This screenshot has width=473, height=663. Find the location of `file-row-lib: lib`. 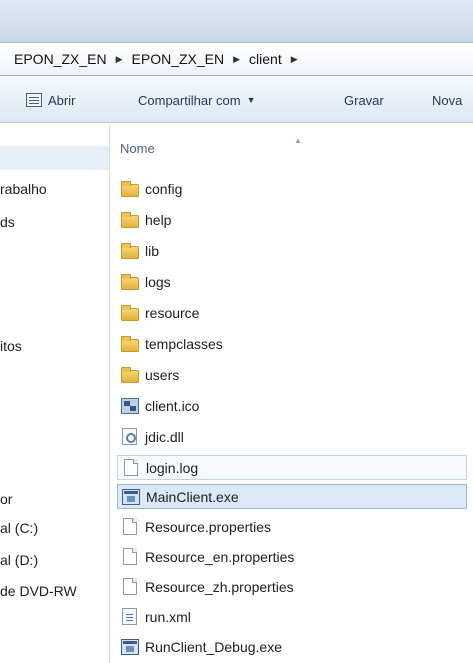

file-row-lib: lib is located at coordinates (292, 250).